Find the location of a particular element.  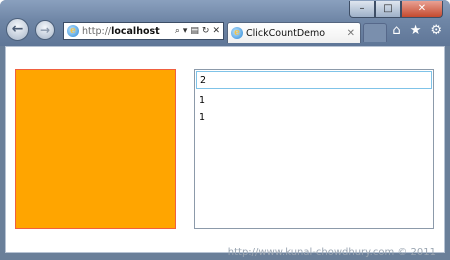

search-icon: ⌕ is located at coordinates (177, 31).